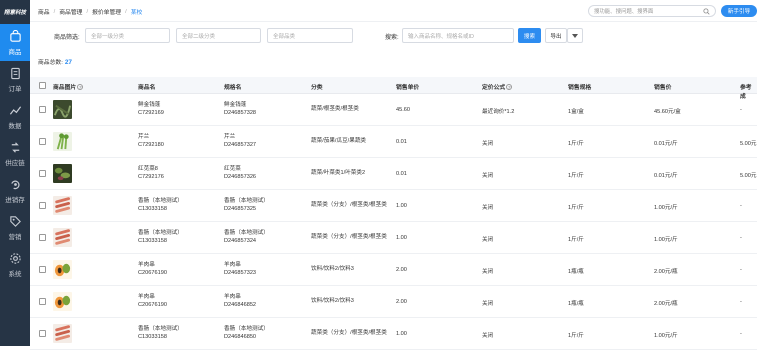  I want to click on search-label: 搜索:, so click(392, 38).